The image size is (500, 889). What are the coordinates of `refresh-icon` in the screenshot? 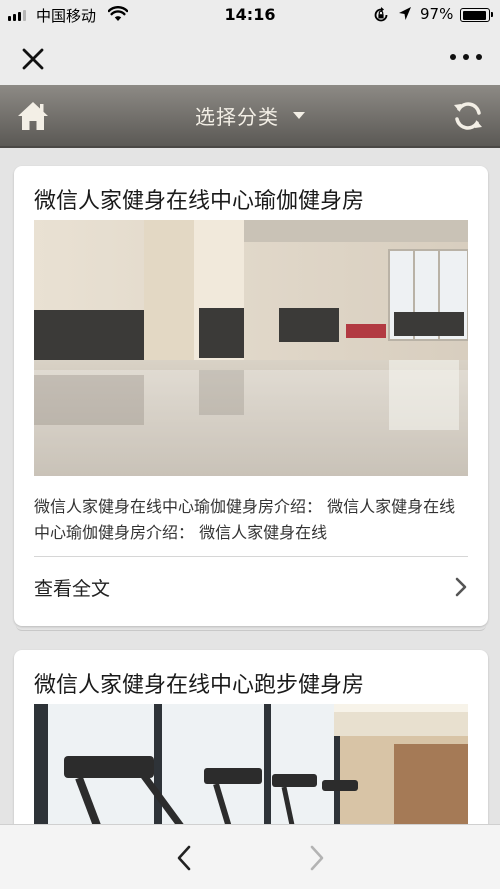 It's located at (468, 116).